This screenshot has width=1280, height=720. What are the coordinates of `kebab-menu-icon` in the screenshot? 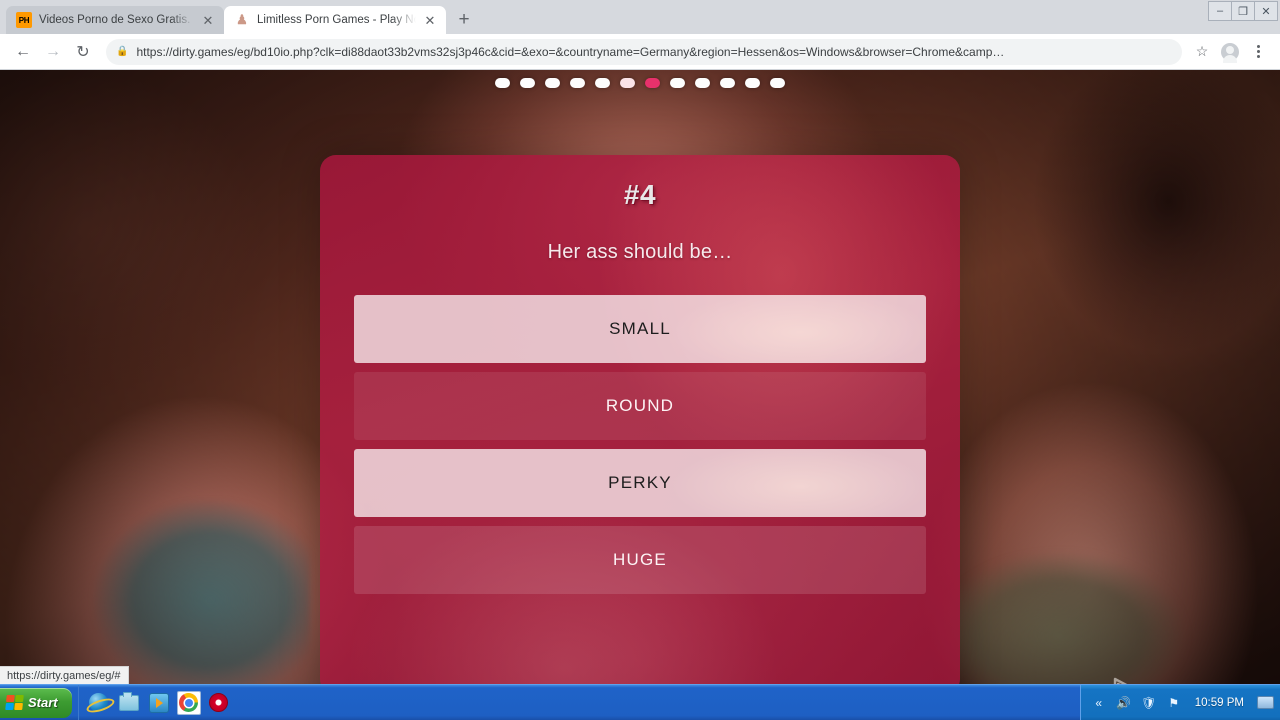 It's located at (1258, 51).